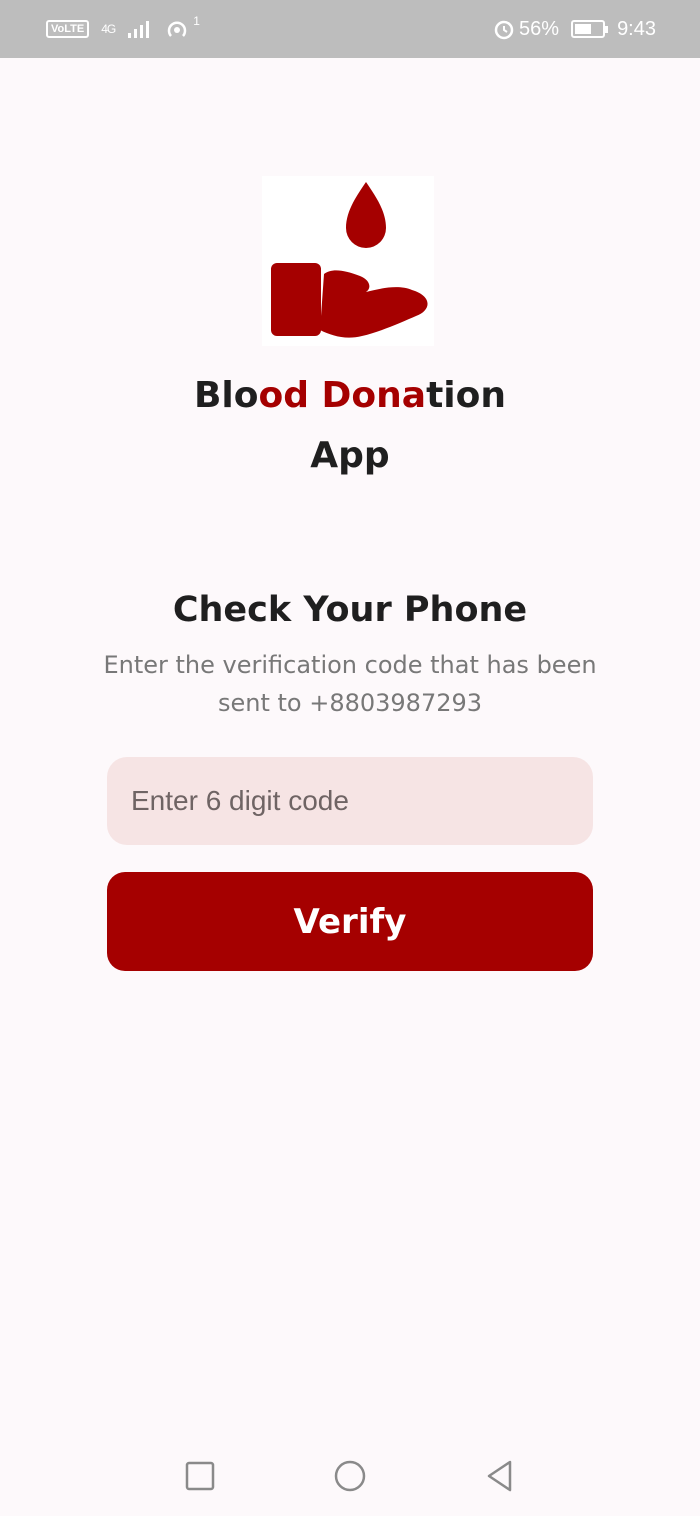 This screenshot has height=1516, width=700. Describe the element at coordinates (539, 28) in the screenshot. I see `battery-percent: 56%` at that location.